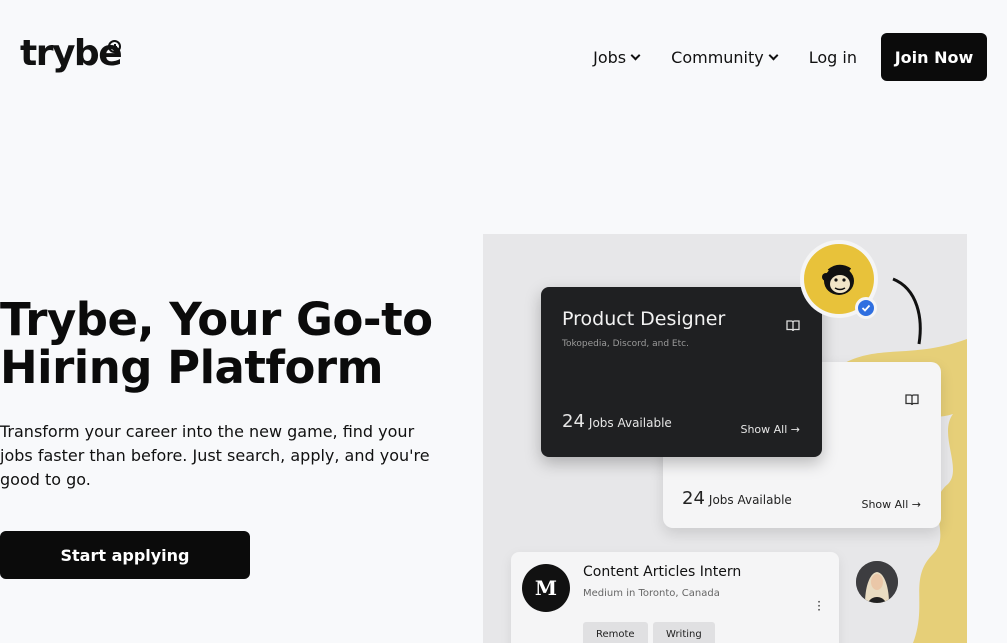 This screenshot has width=1007, height=643. Describe the element at coordinates (45, 479) in the screenshot. I see `hero-subtitle-line: good to go.` at that location.